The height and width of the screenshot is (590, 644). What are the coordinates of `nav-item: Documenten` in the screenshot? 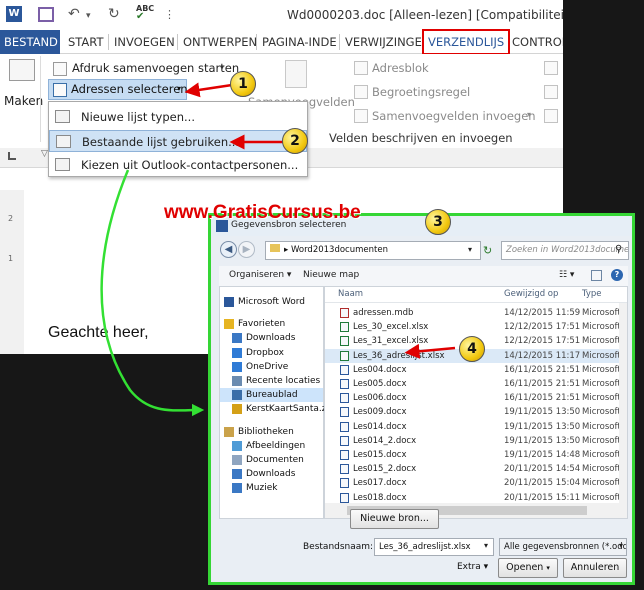 It's located at (271, 460).